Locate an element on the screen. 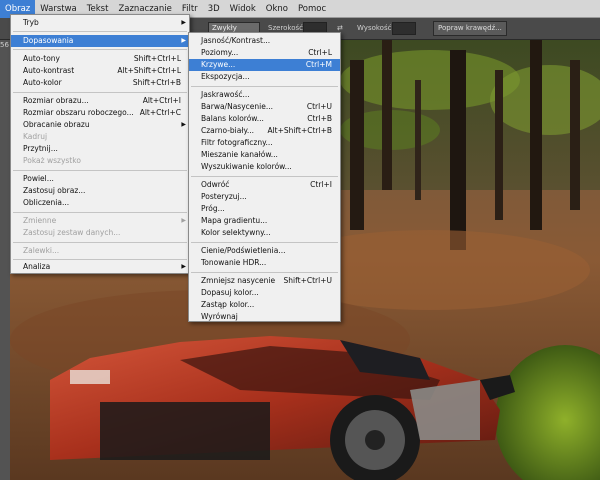 The height and width of the screenshot is (480, 600). menu-item-barwa-nasycenie: Barwa/Nasycenie... Ctrl+U is located at coordinates (264, 107).